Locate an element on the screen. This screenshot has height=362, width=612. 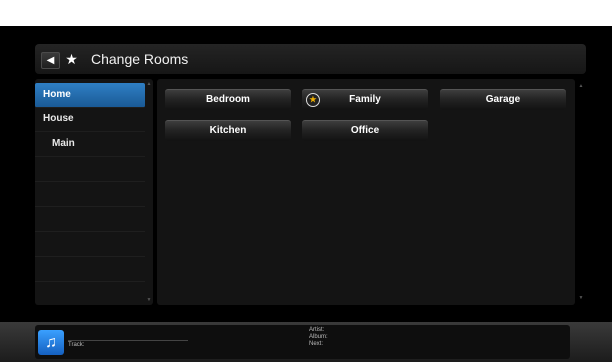
room-group-sidebar: Home House Main ▲ ▼ is located at coordinates (94, 192).